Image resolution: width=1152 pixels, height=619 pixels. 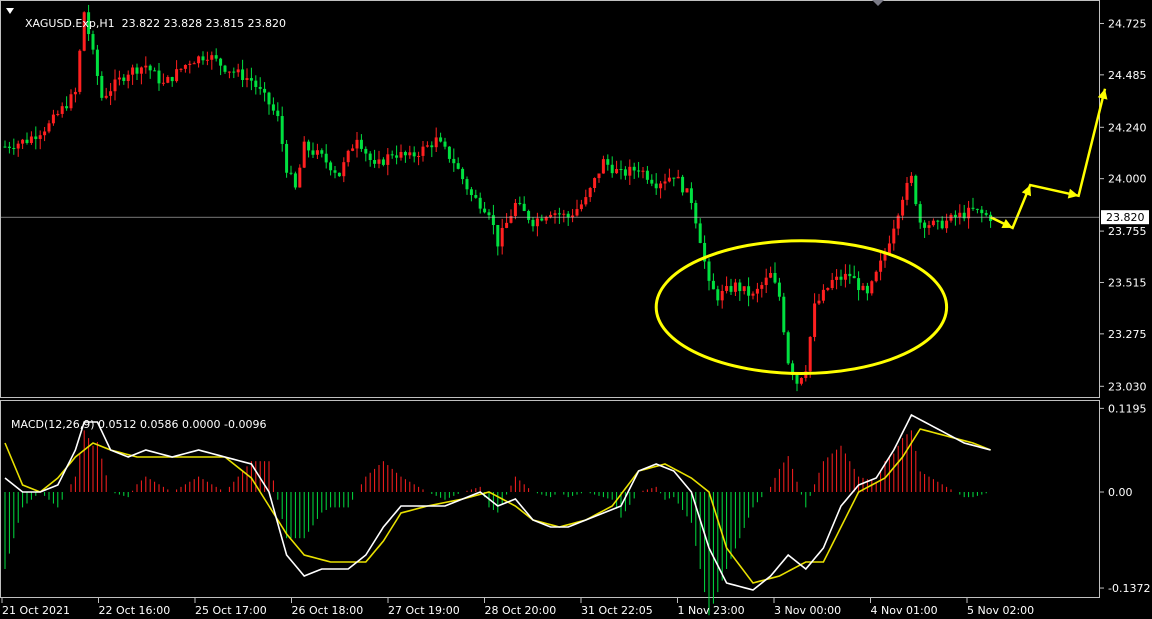 What do you see at coordinates (1127, 231) in the screenshot?
I see `price-tick-label: 23.755` at bounding box center [1127, 231].